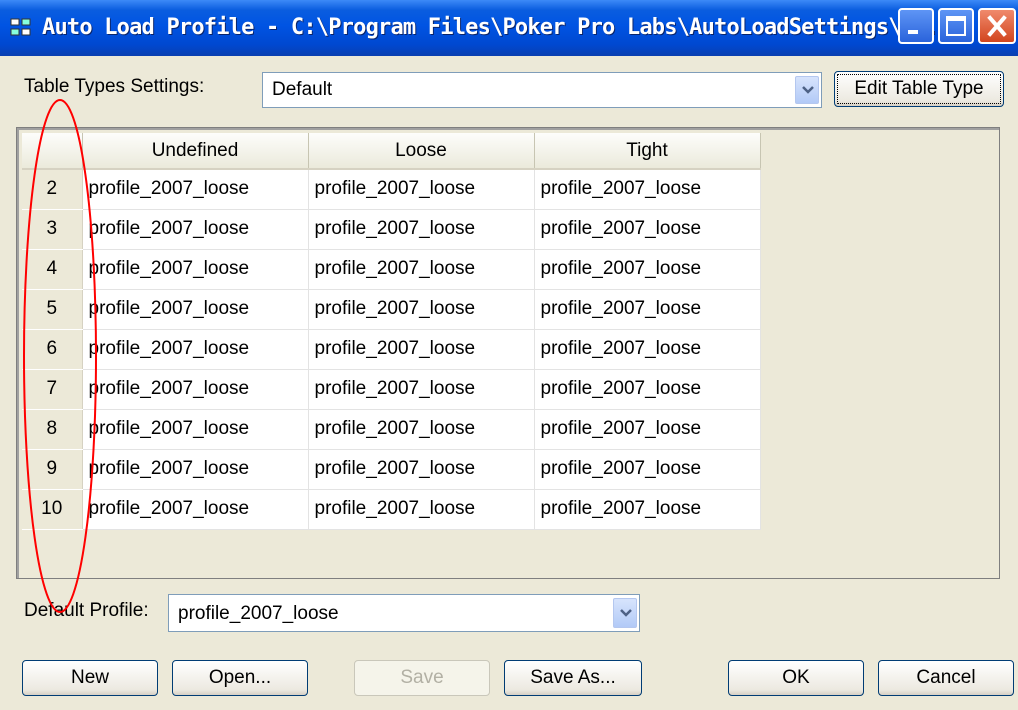  I want to click on minimize-icon, so click(913, 32).